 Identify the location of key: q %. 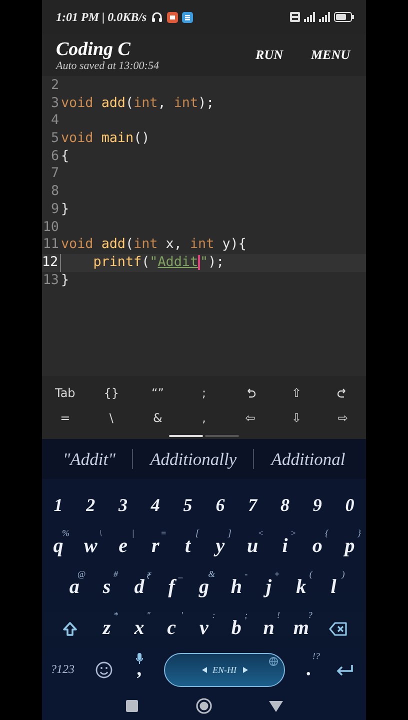
(58, 547).